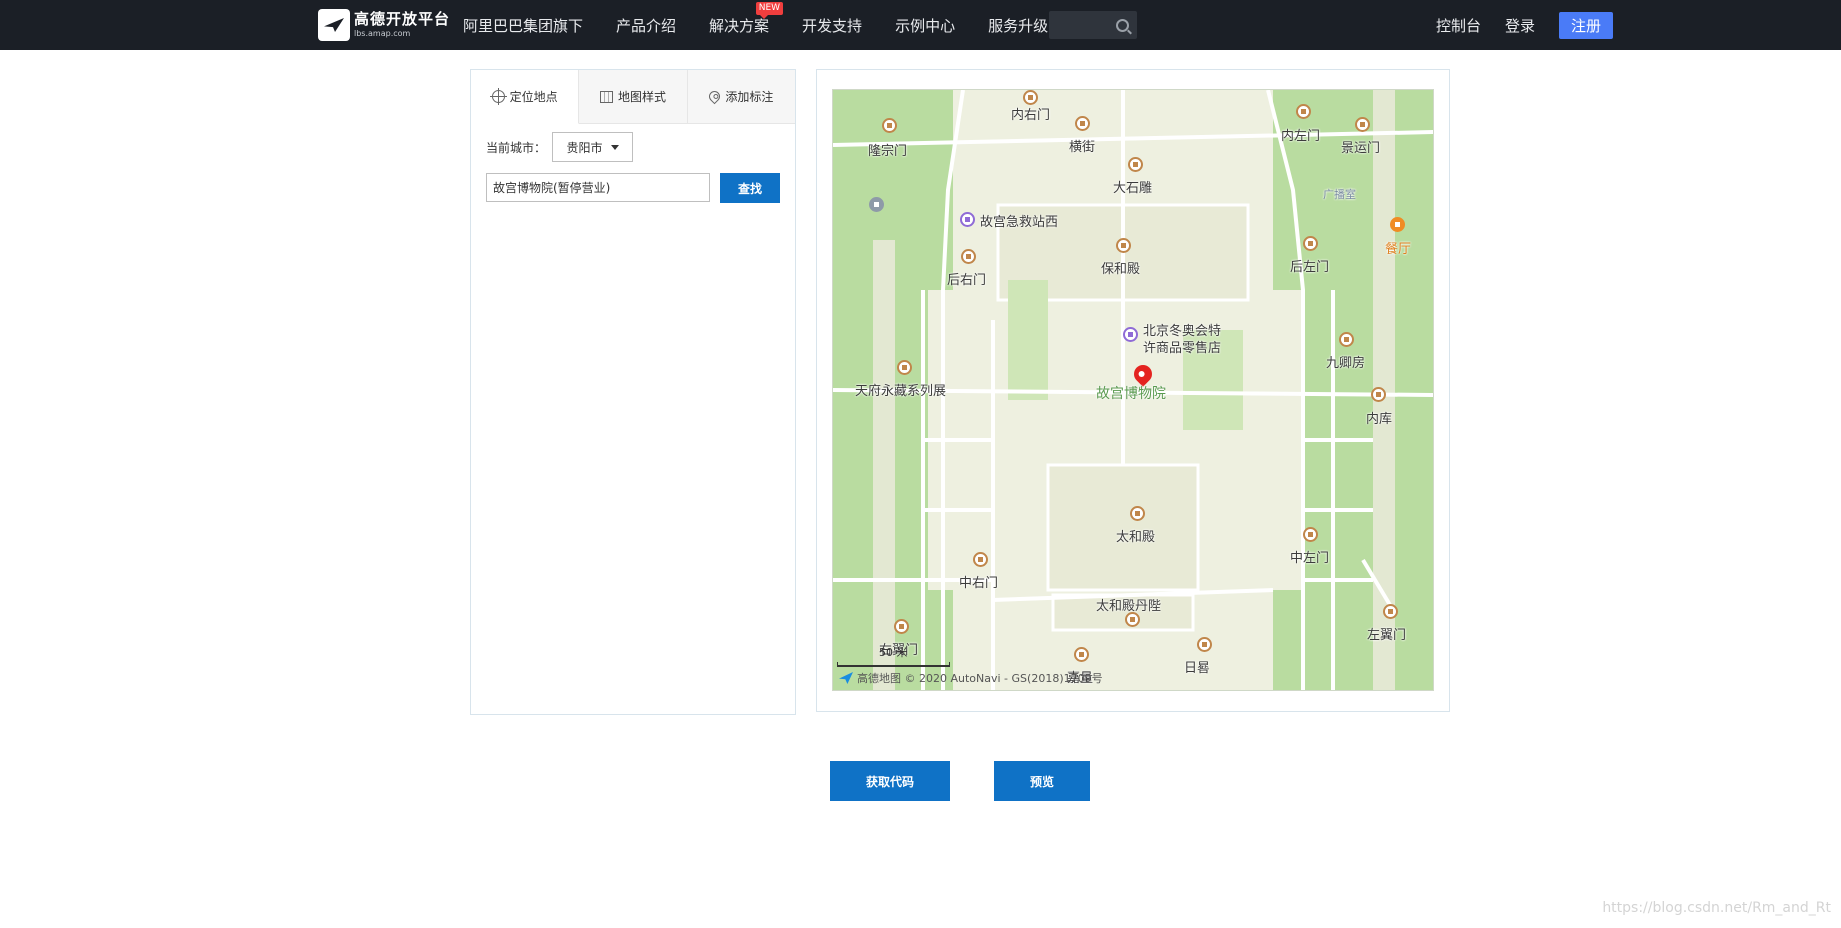 This screenshot has height=928, width=1841. I want to click on pin-icon, so click(715, 96).